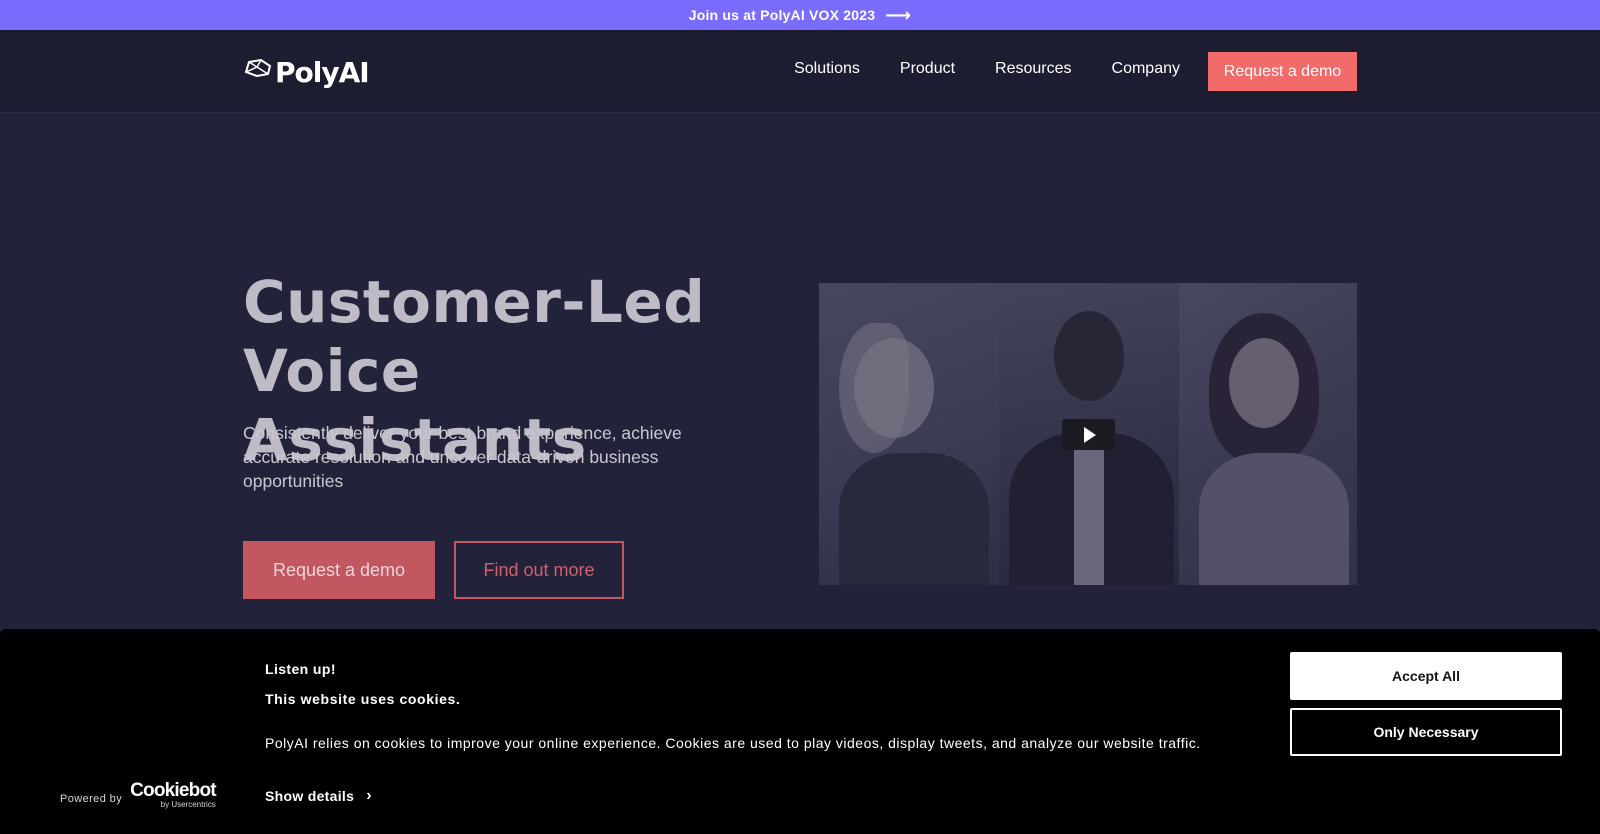  Describe the element at coordinates (539, 570) in the screenshot. I see `find-out-more-button: Find out more` at that location.